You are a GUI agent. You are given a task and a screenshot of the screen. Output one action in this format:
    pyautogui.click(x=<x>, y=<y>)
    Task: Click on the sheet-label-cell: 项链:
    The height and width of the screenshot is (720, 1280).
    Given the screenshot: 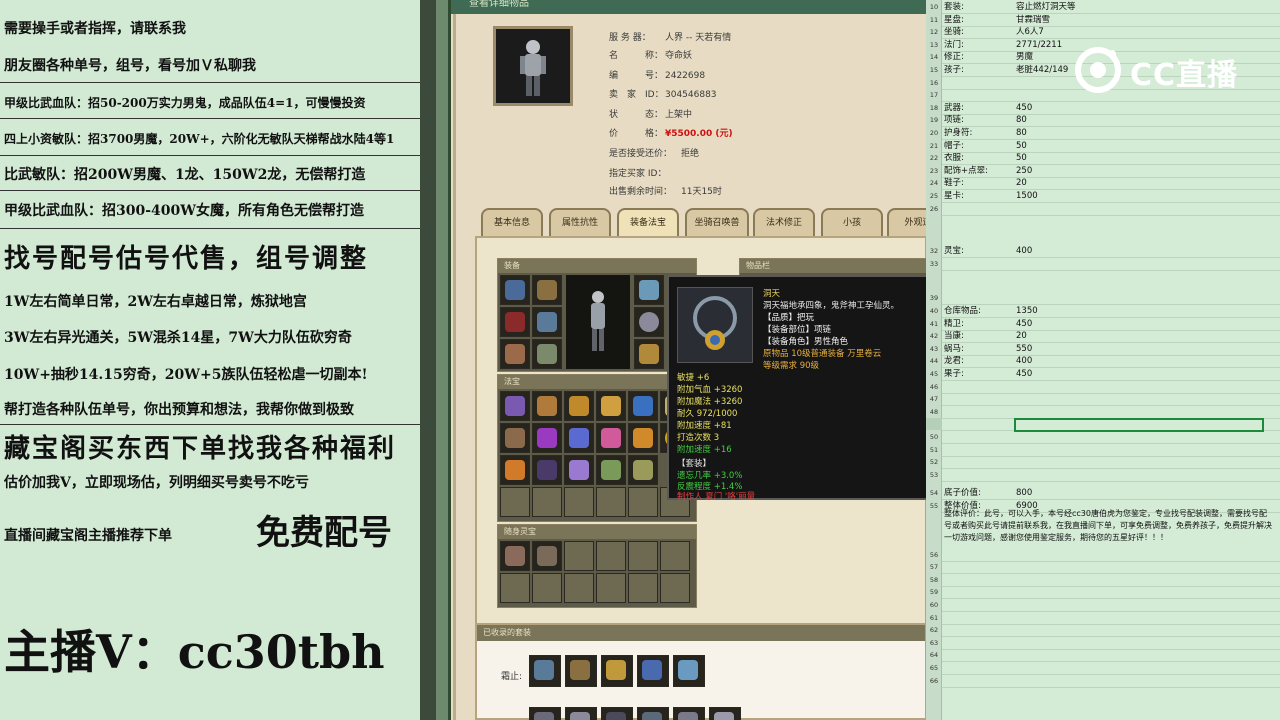 What is the action you would take?
    pyautogui.click(x=954, y=120)
    